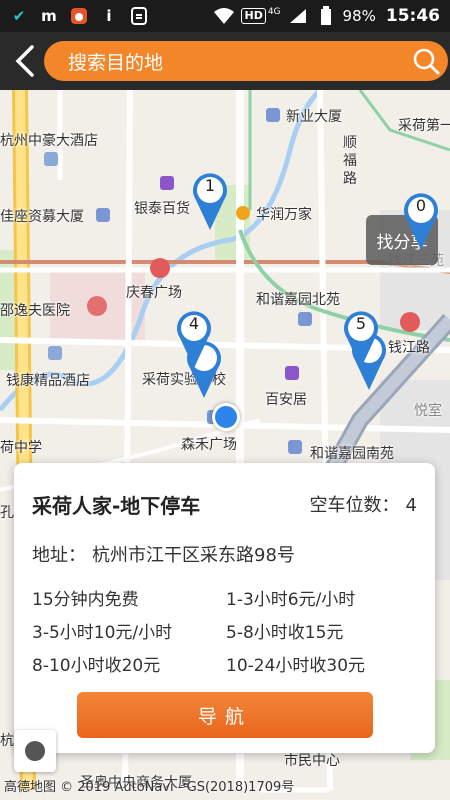  I want to click on parking-pin: 0, so click(421, 221).